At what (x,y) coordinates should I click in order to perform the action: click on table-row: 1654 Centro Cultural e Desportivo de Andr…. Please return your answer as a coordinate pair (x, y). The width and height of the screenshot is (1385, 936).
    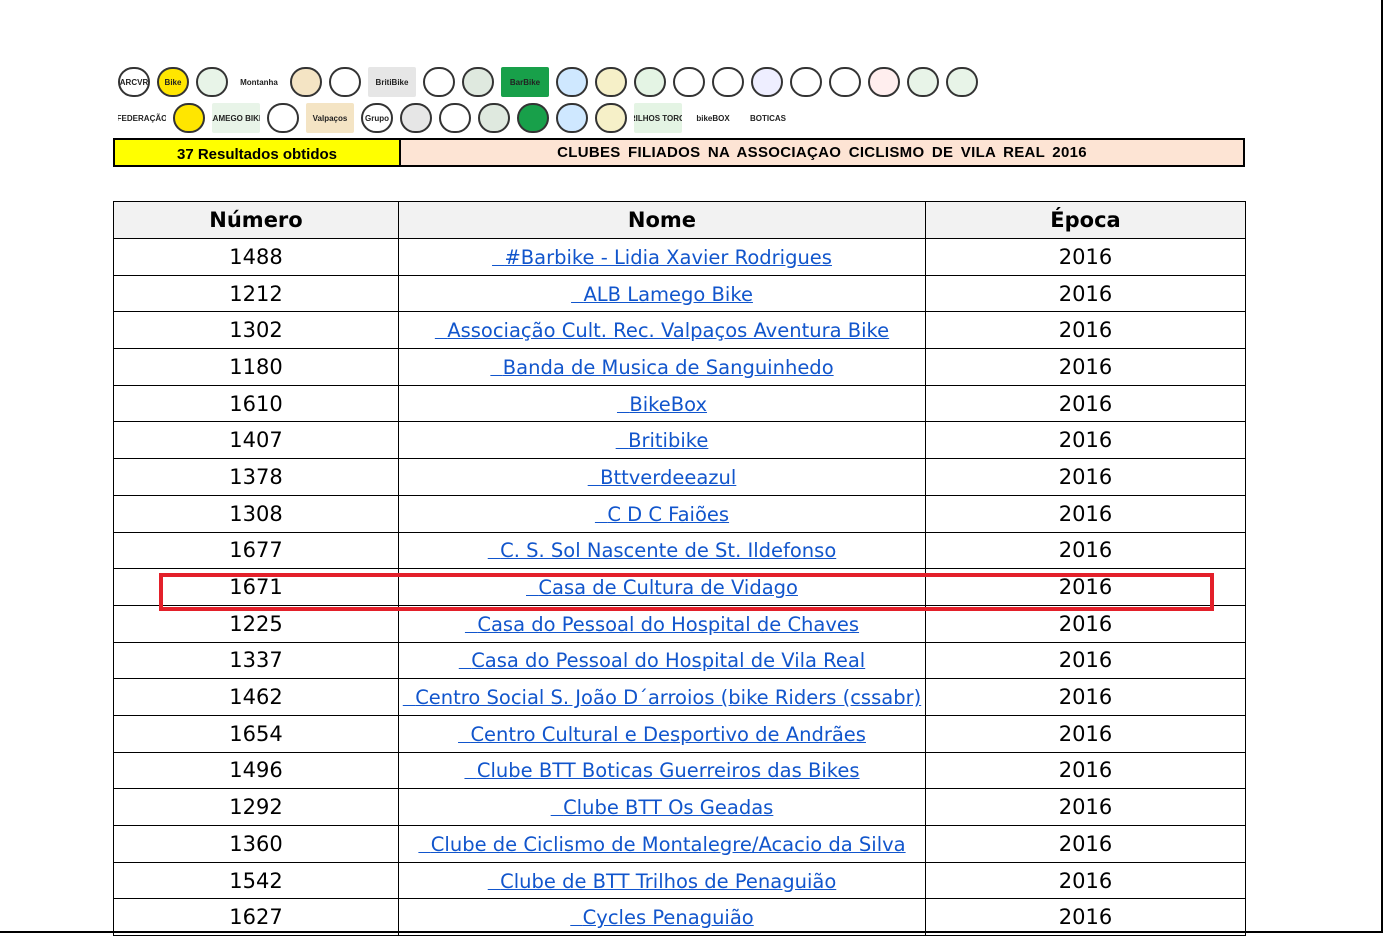
    Looking at the image, I should click on (679, 733).